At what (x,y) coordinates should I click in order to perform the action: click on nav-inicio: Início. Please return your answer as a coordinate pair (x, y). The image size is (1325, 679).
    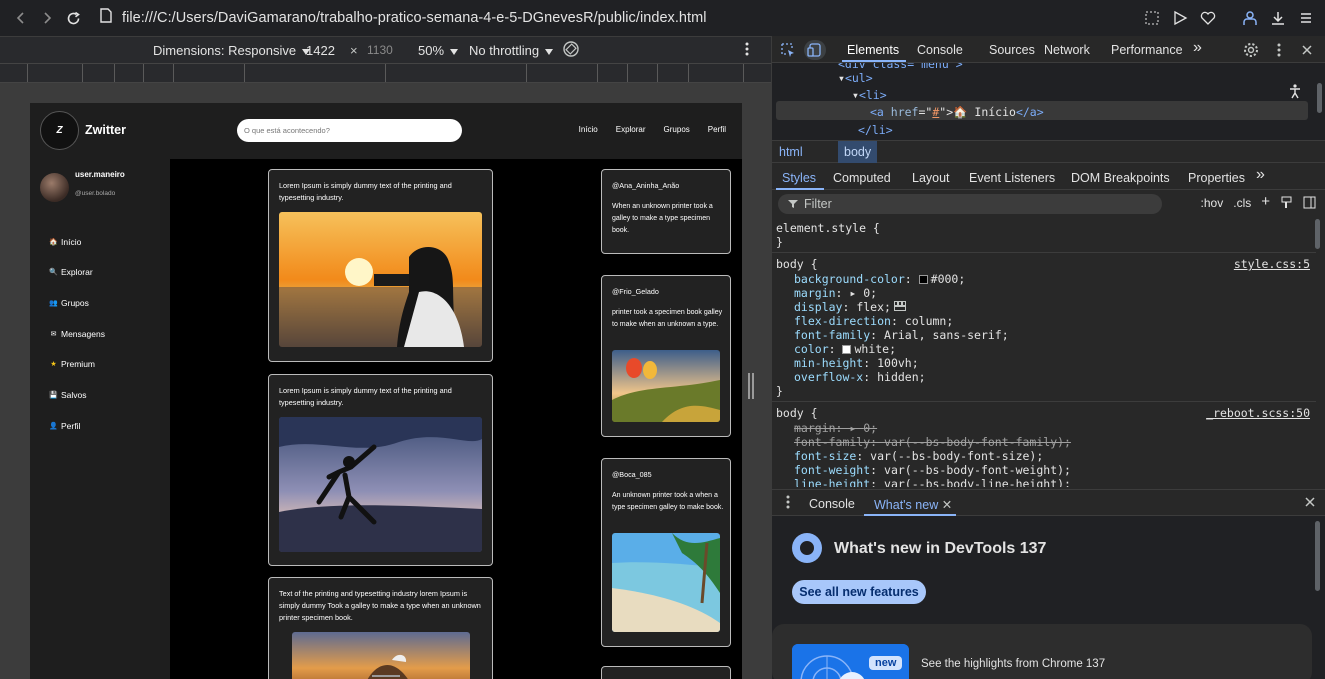
    Looking at the image, I should click on (588, 129).